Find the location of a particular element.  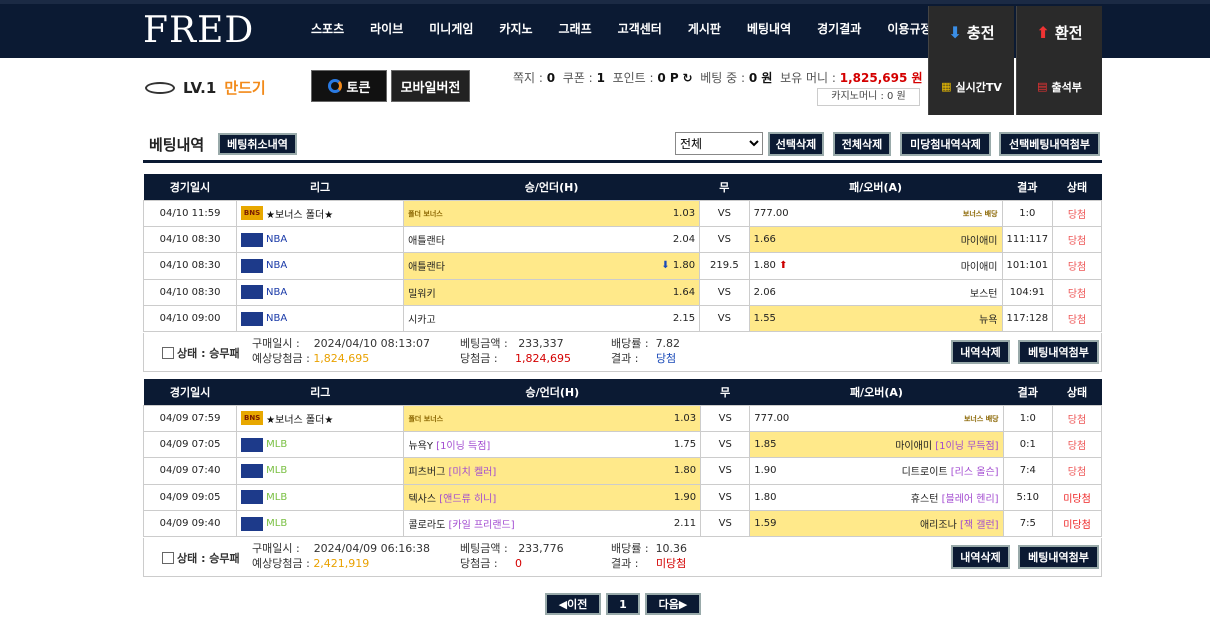

divider is located at coordinates (622, 161).